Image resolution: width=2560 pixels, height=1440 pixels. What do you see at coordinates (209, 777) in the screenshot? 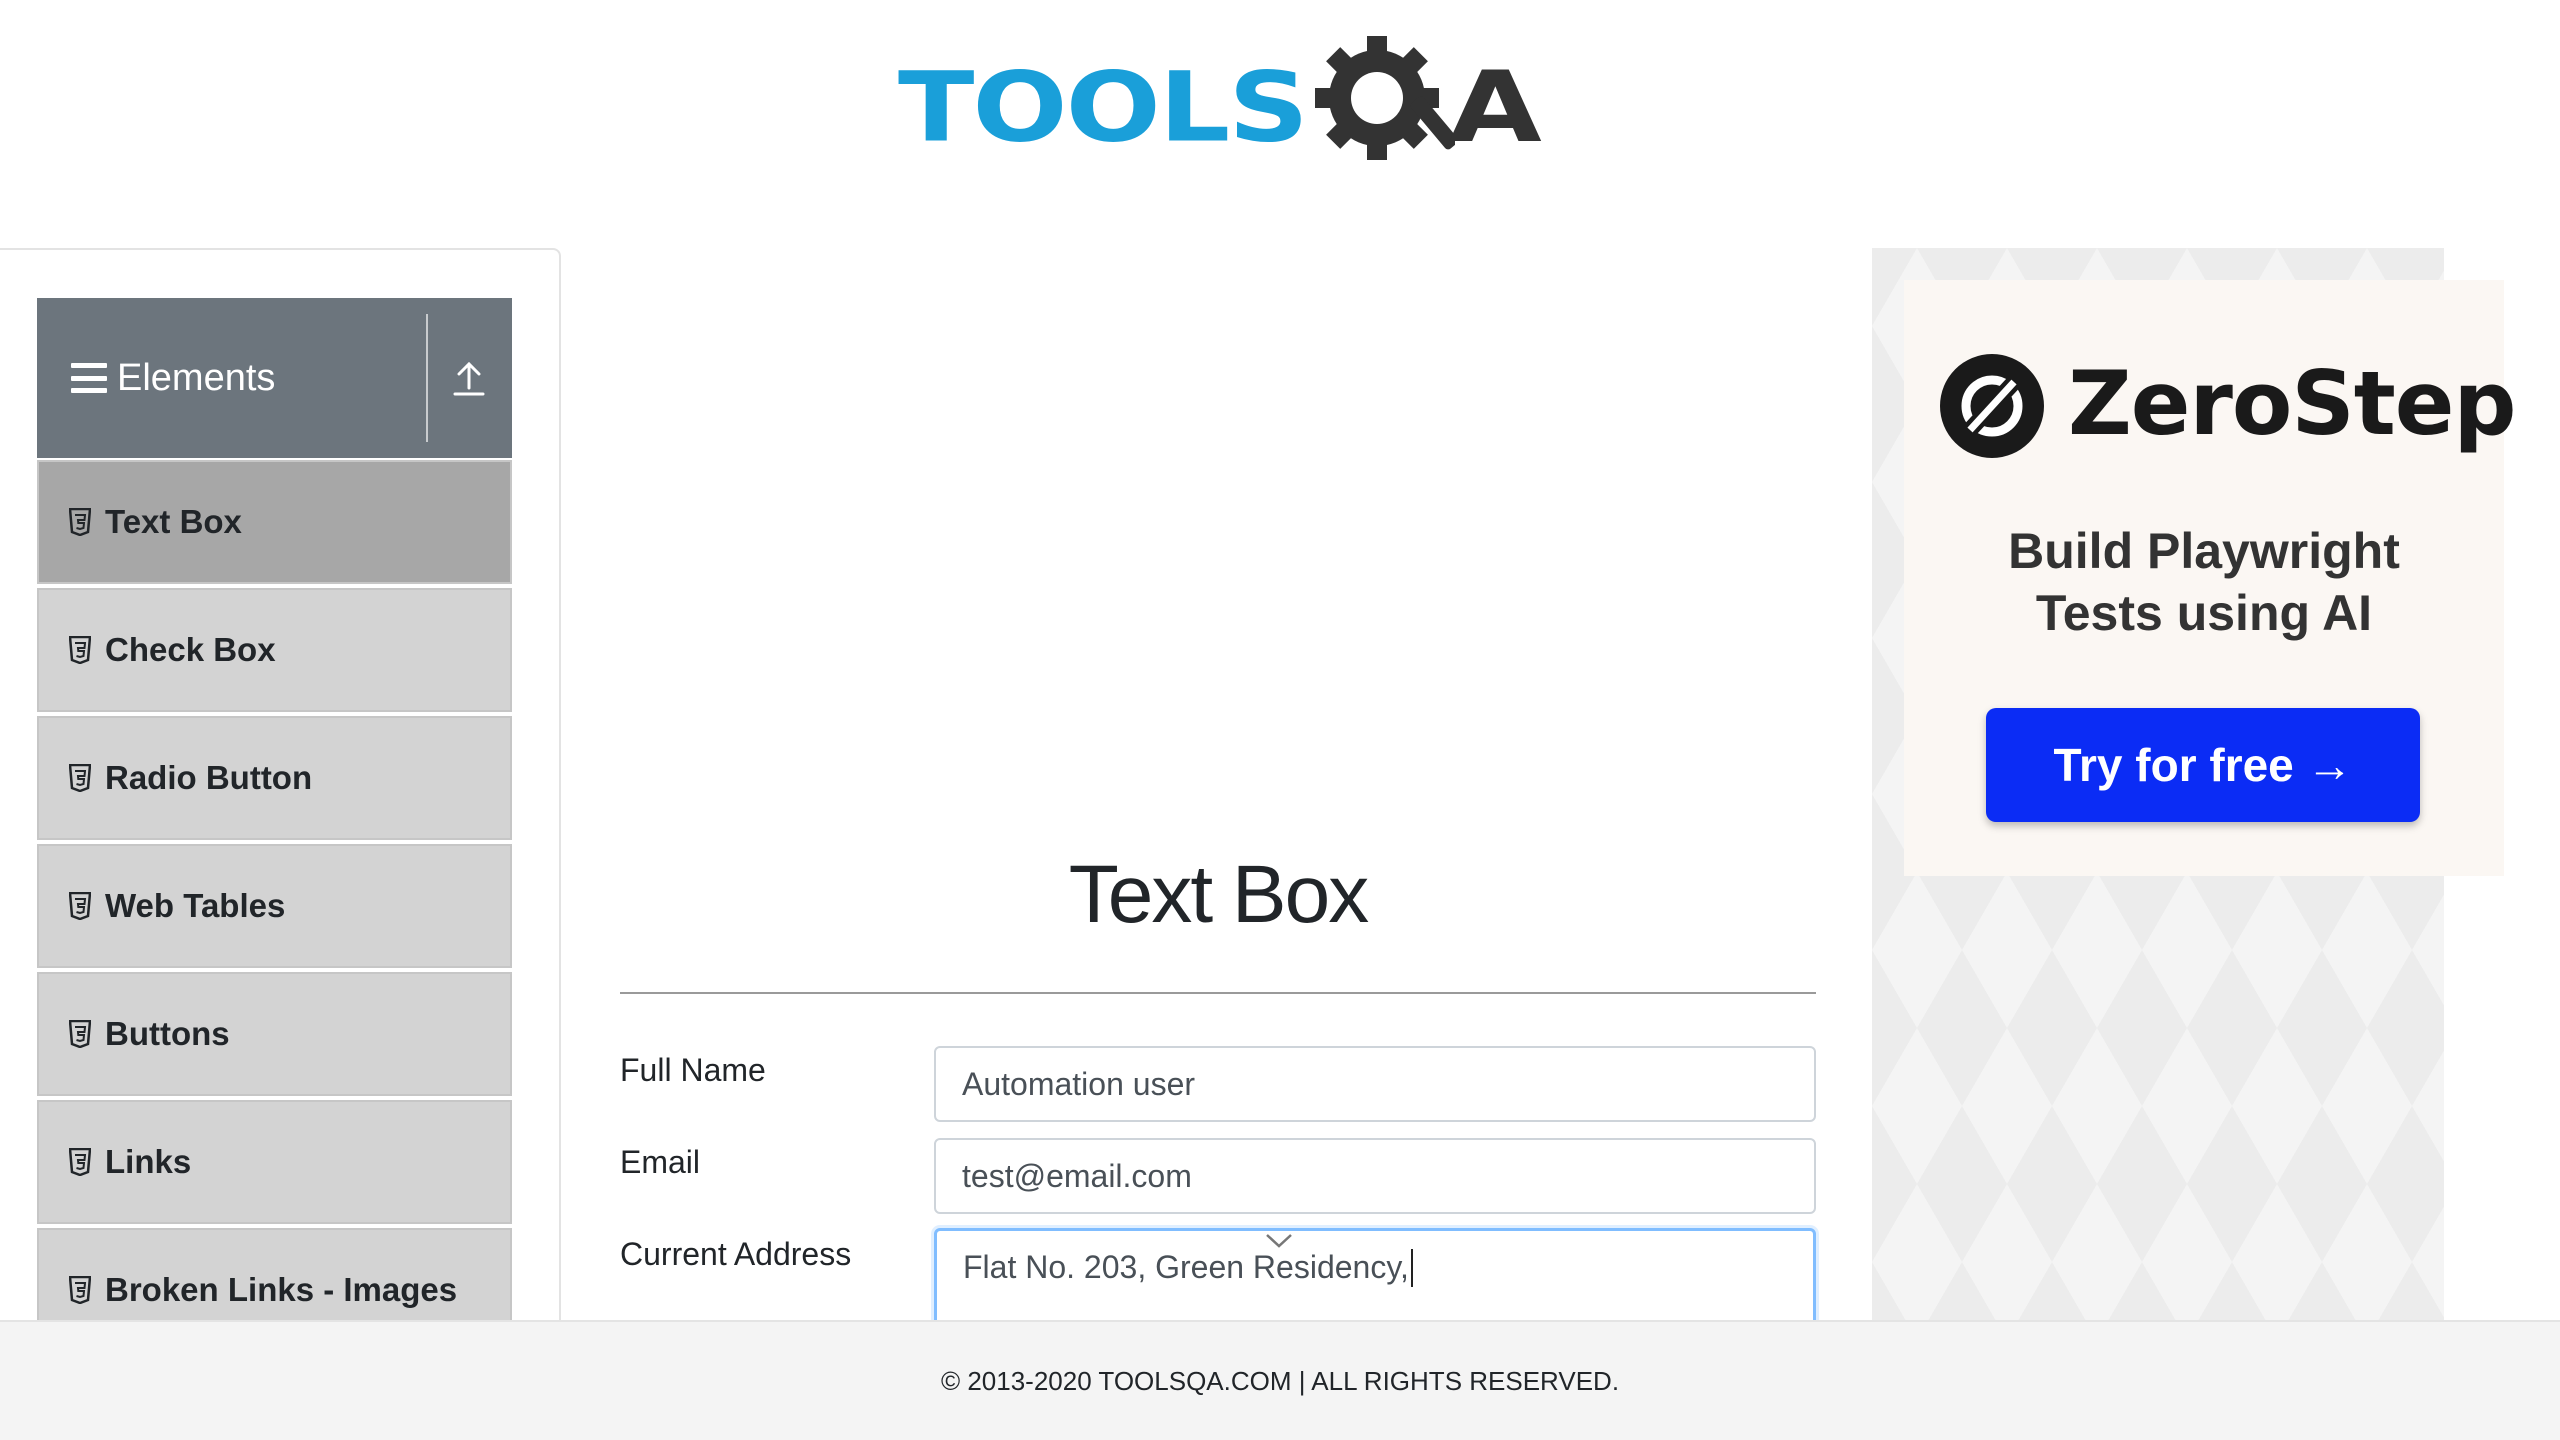
I see `sidebar-item-label: Radio Button` at bounding box center [209, 777].